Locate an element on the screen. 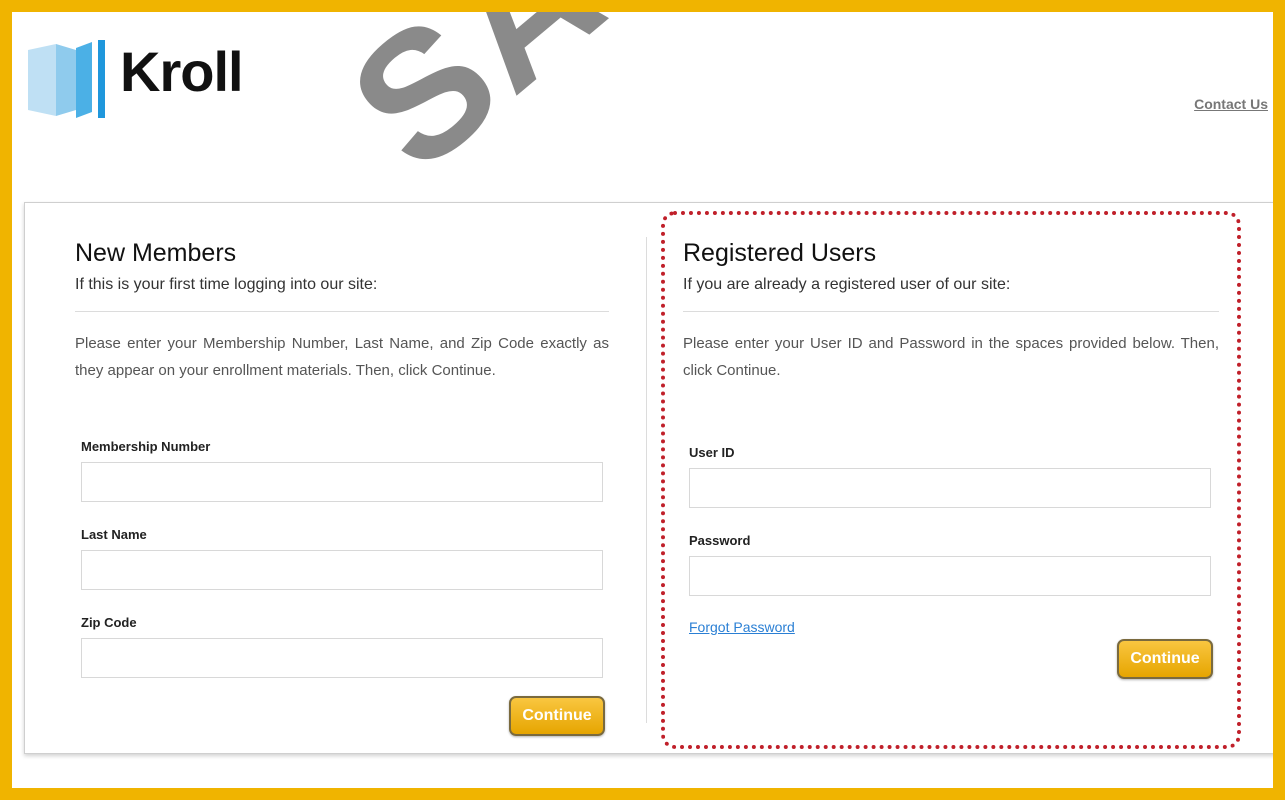  last-name-input is located at coordinates (342, 570).